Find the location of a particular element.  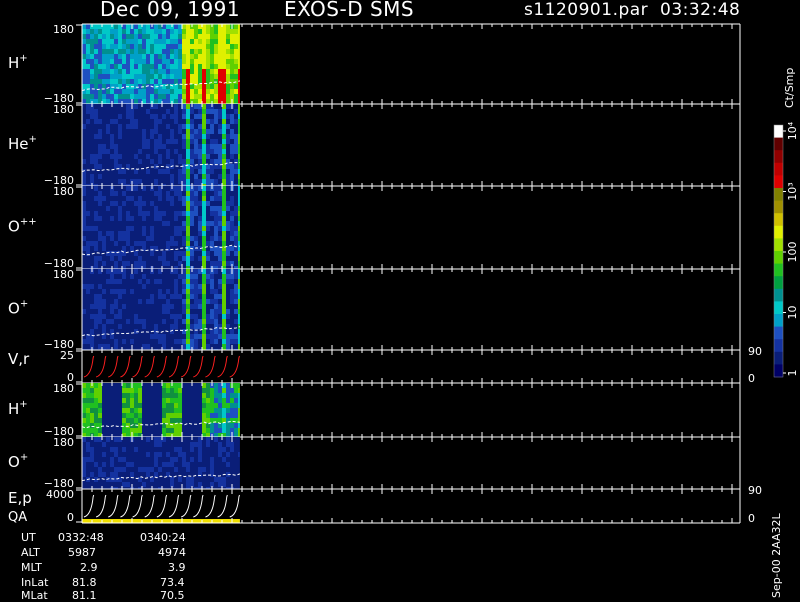

colorbar-tick-label: 10³ is located at coordinates (792, 191).